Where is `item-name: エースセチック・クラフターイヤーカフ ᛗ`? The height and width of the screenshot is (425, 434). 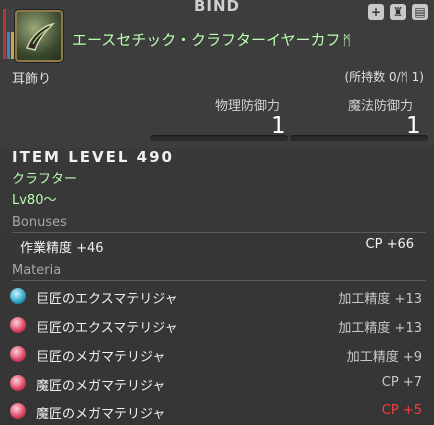 item-name: エースセチック・クラフターイヤーカフ ᛗ is located at coordinates (211, 39).